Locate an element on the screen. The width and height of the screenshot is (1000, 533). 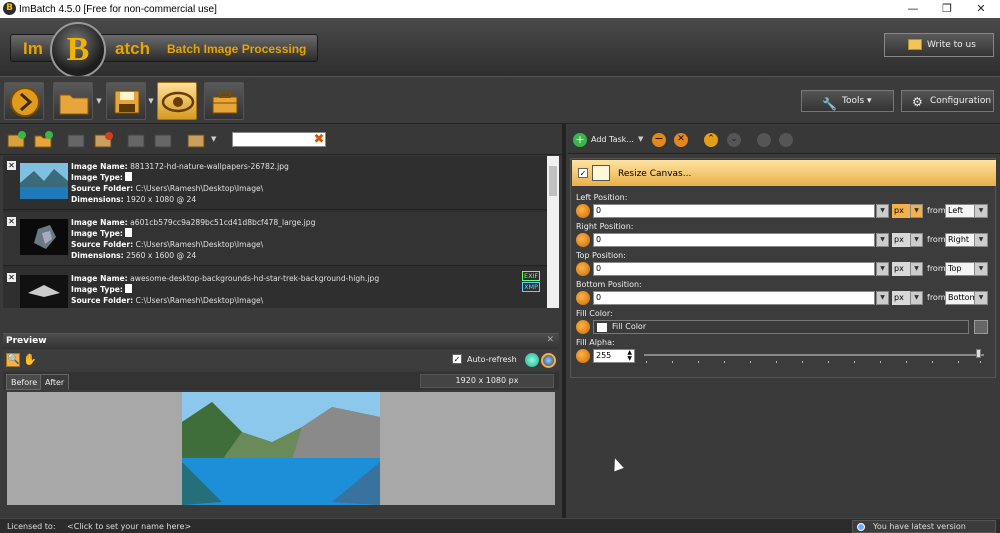
open-dropdown: ▼ is located at coordinates (99, 101).